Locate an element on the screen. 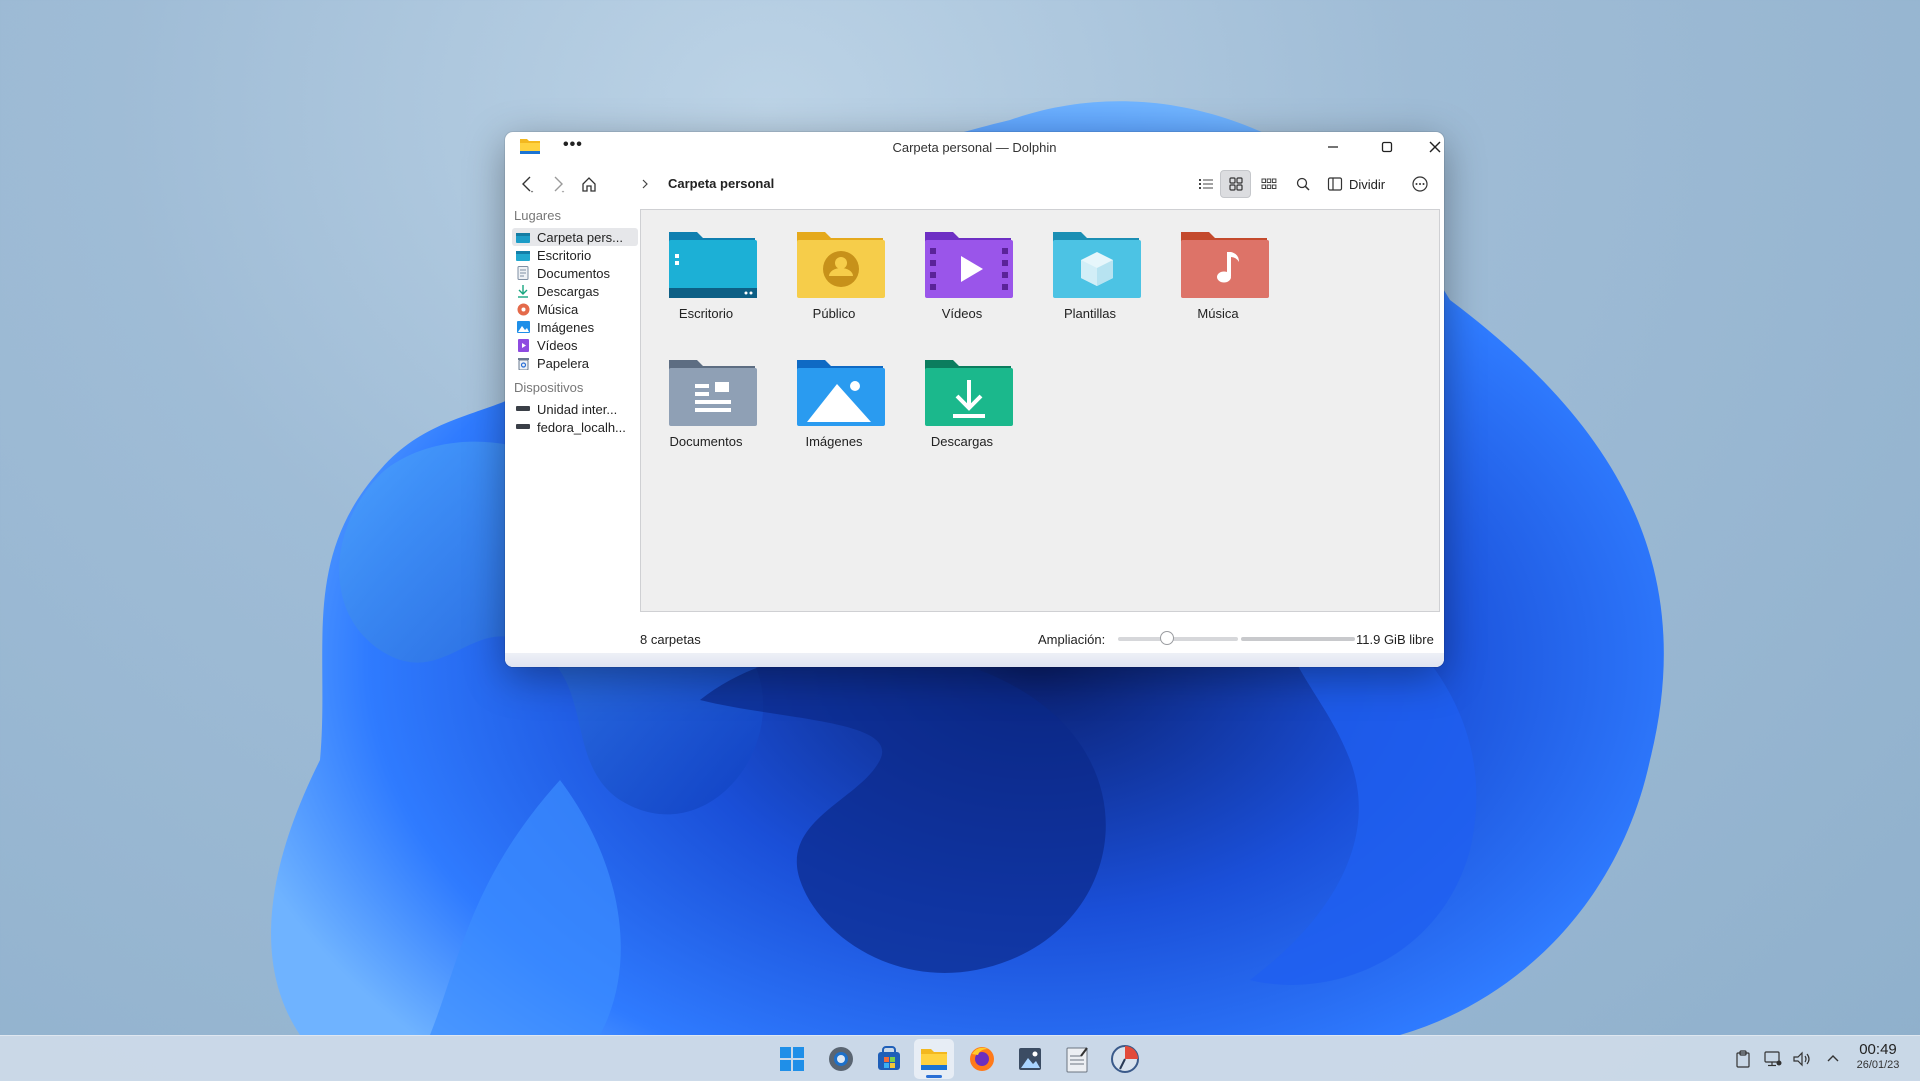 The image size is (1920, 1081). breadcrumb-chevron-icon is located at coordinates (645, 186).